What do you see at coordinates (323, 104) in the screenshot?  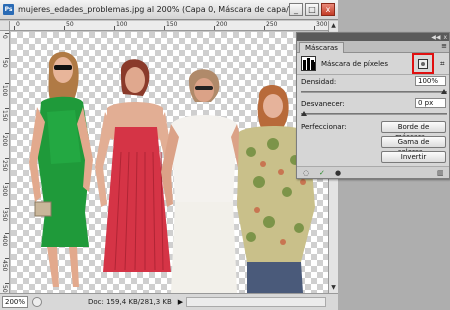 I see `feather-label: Desvanecer:` at bounding box center [323, 104].